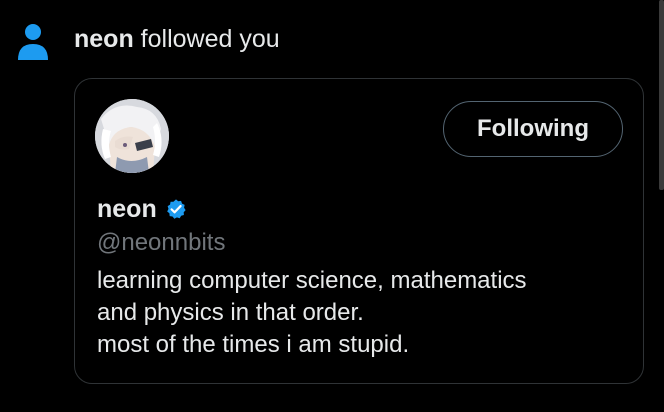 This screenshot has height=412, width=664. I want to click on display-name-row: neon, so click(142, 209).